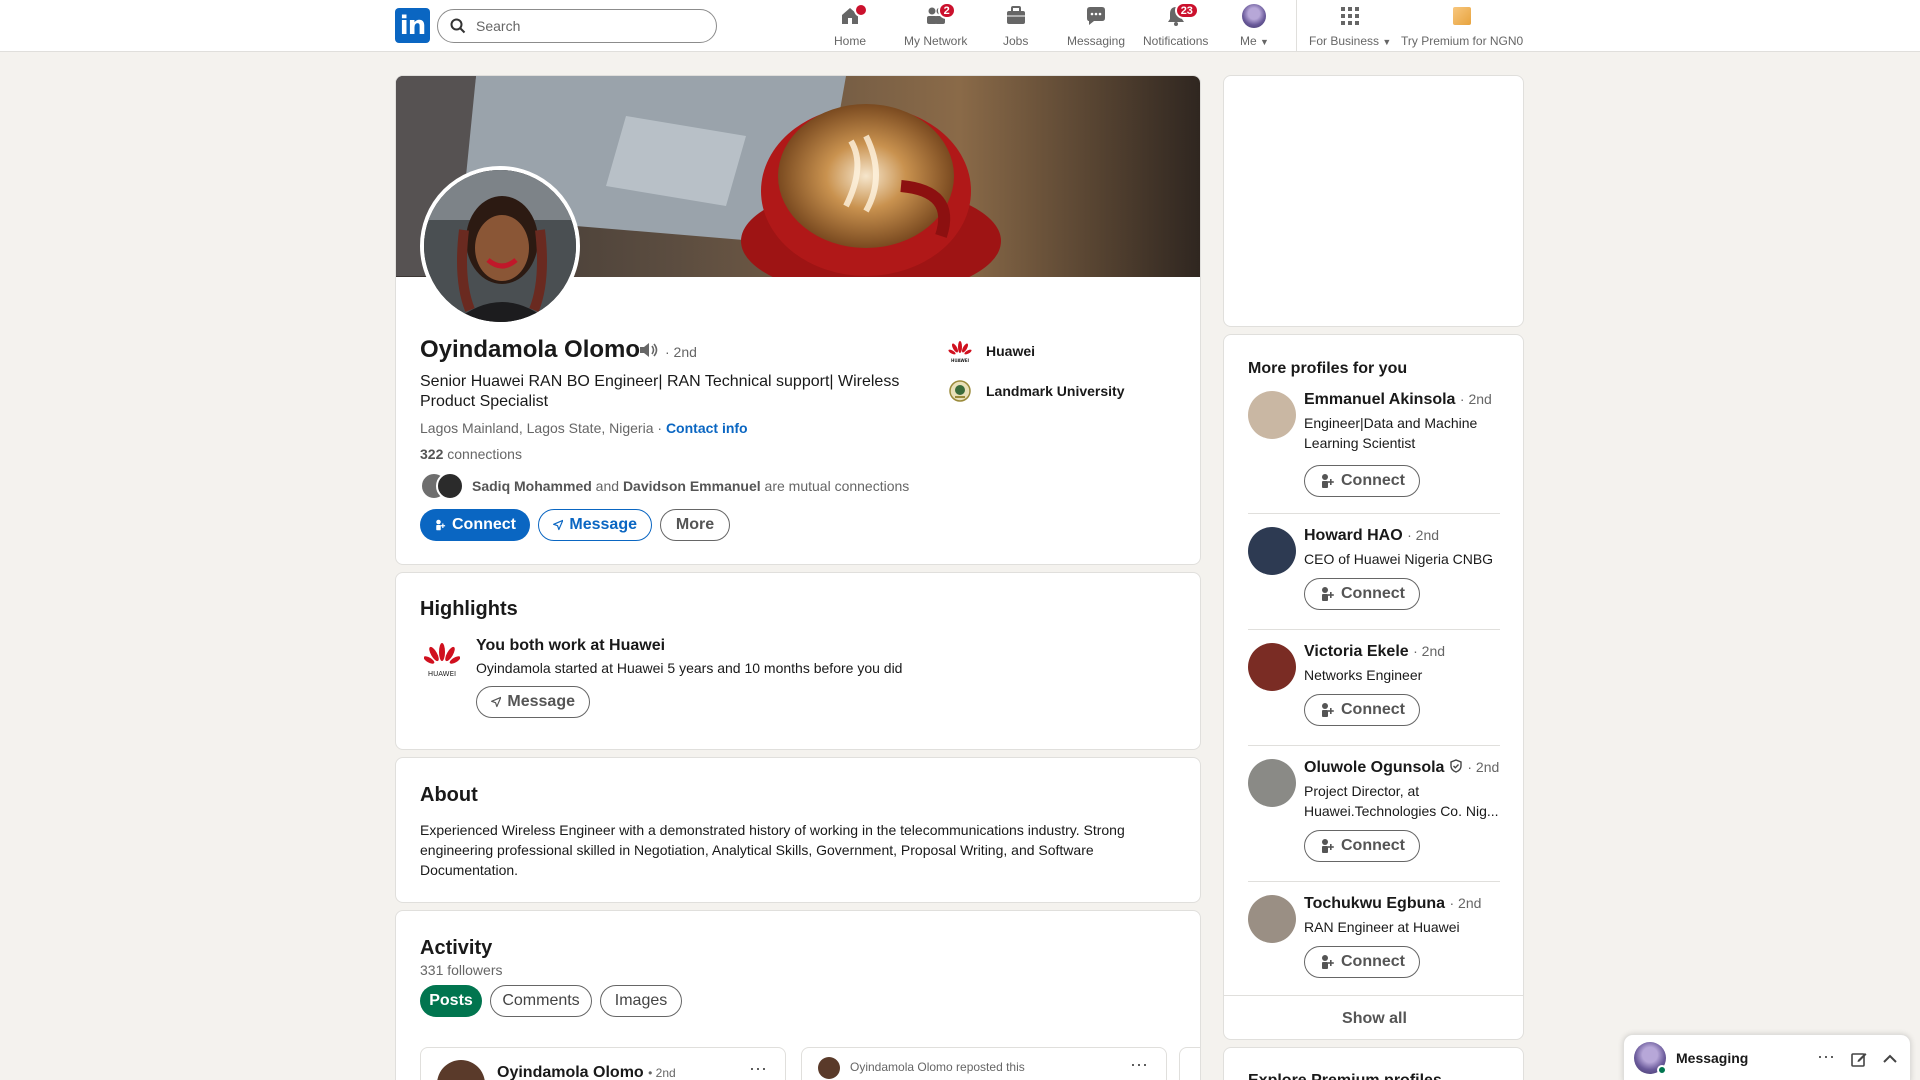 Image resolution: width=1920 pixels, height=1080 pixels. I want to click on more-button: More, so click(695, 525).